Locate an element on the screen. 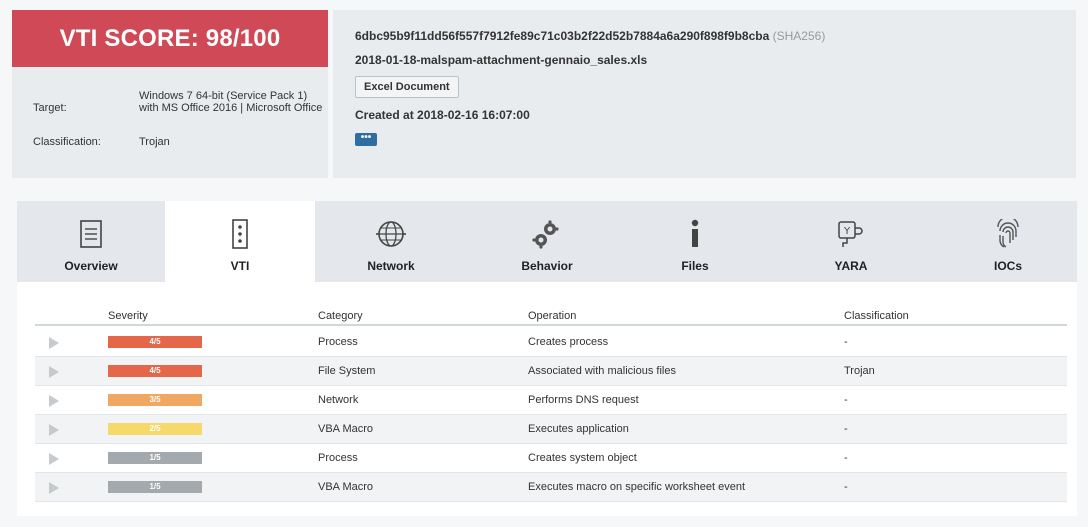 The width and height of the screenshot is (1088, 527). globe-icon is located at coordinates (391, 234).